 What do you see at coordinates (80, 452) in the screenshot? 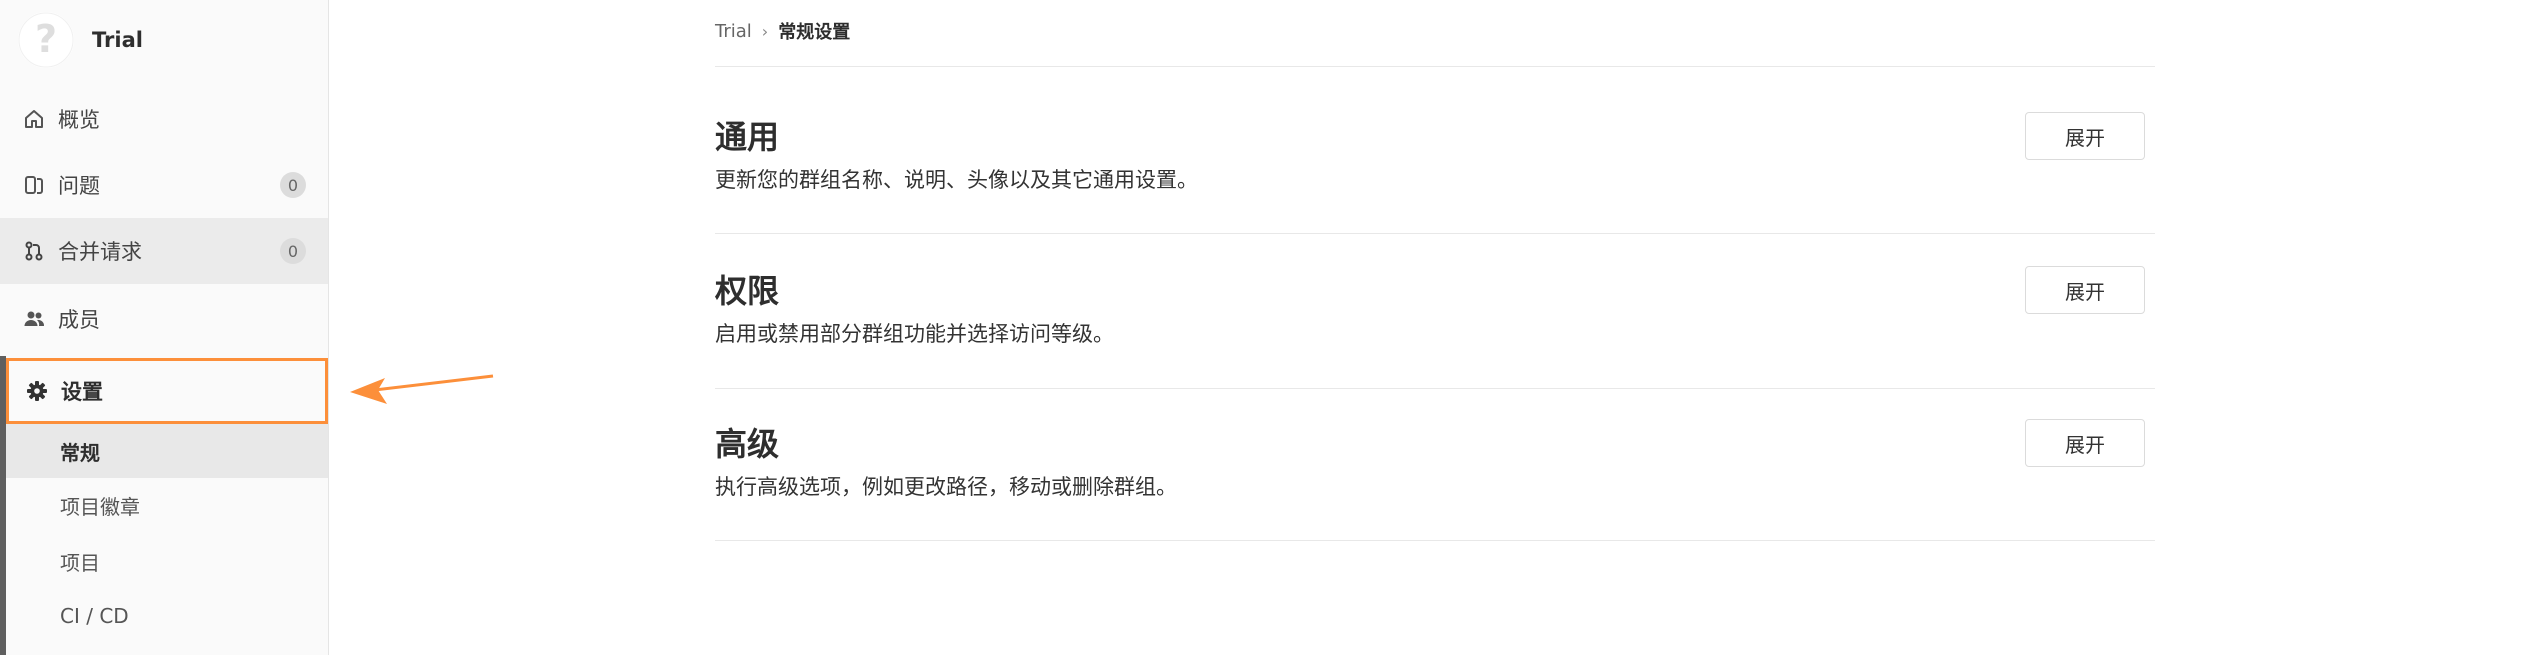
I see `sidebar-subitem-label: 常规` at bounding box center [80, 452].